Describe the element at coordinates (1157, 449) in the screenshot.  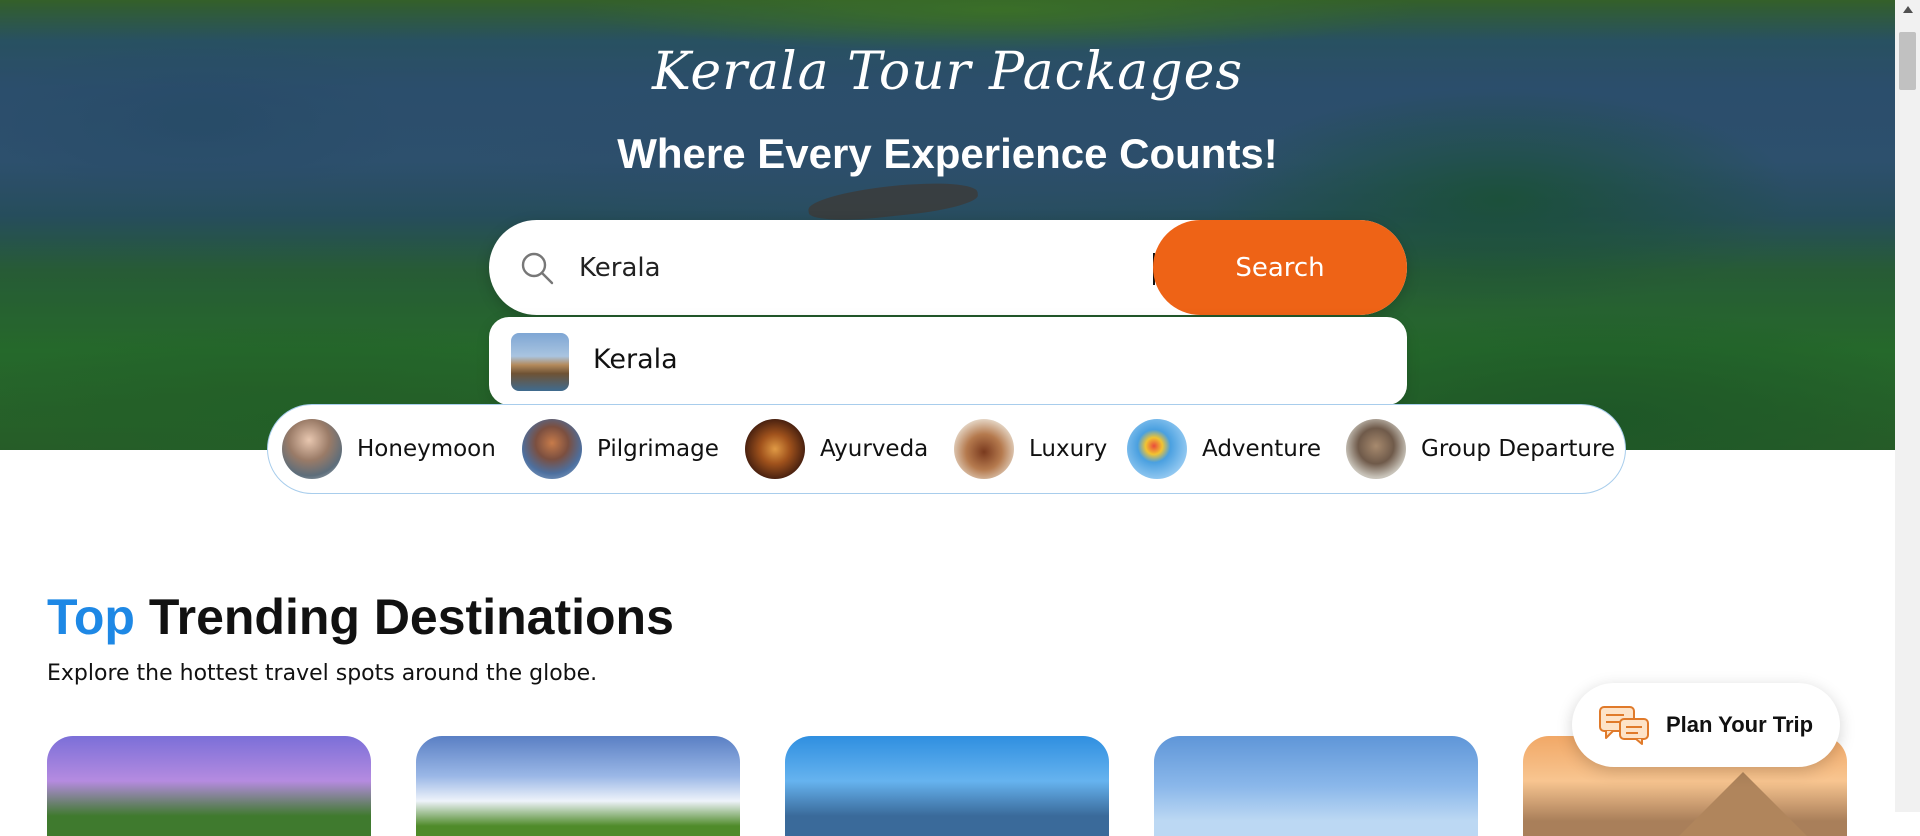
I see `adventure-avatar` at that location.